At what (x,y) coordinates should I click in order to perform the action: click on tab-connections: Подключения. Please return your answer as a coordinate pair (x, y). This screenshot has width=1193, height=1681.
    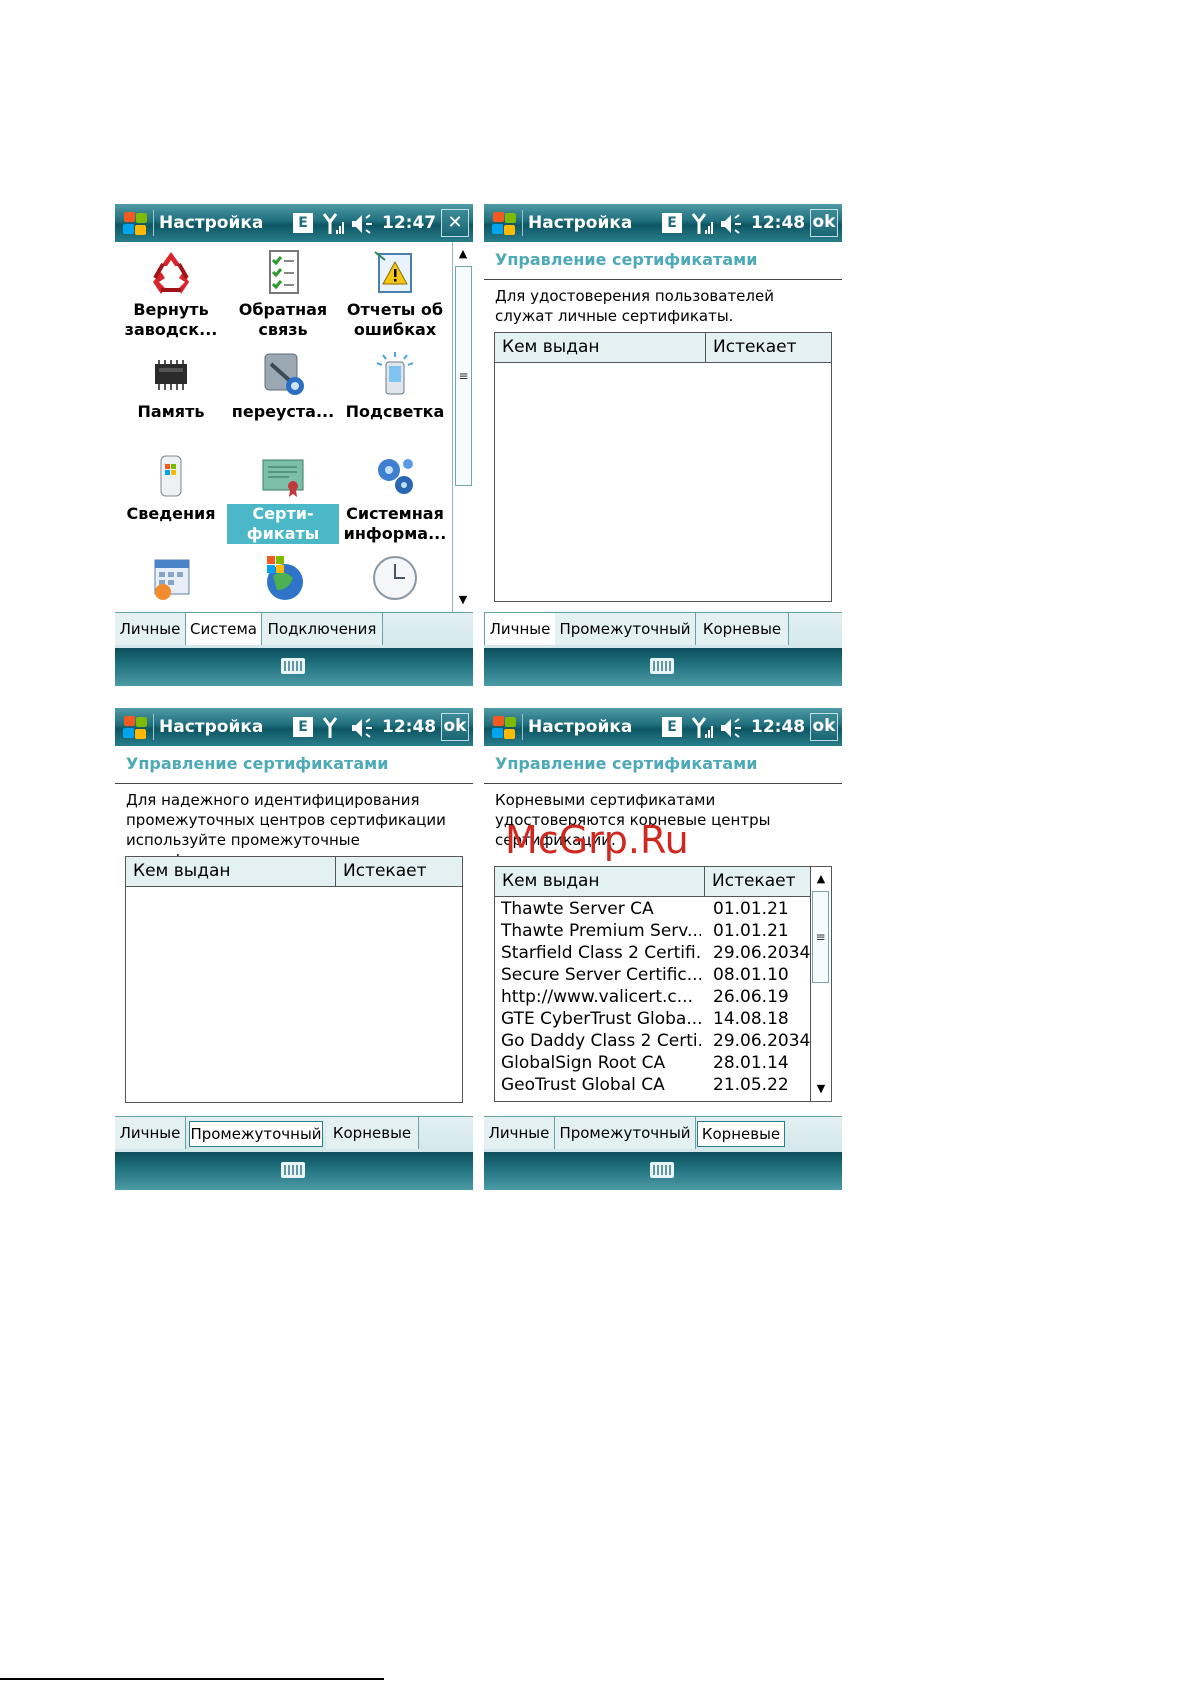
    Looking at the image, I should click on (322, 629).